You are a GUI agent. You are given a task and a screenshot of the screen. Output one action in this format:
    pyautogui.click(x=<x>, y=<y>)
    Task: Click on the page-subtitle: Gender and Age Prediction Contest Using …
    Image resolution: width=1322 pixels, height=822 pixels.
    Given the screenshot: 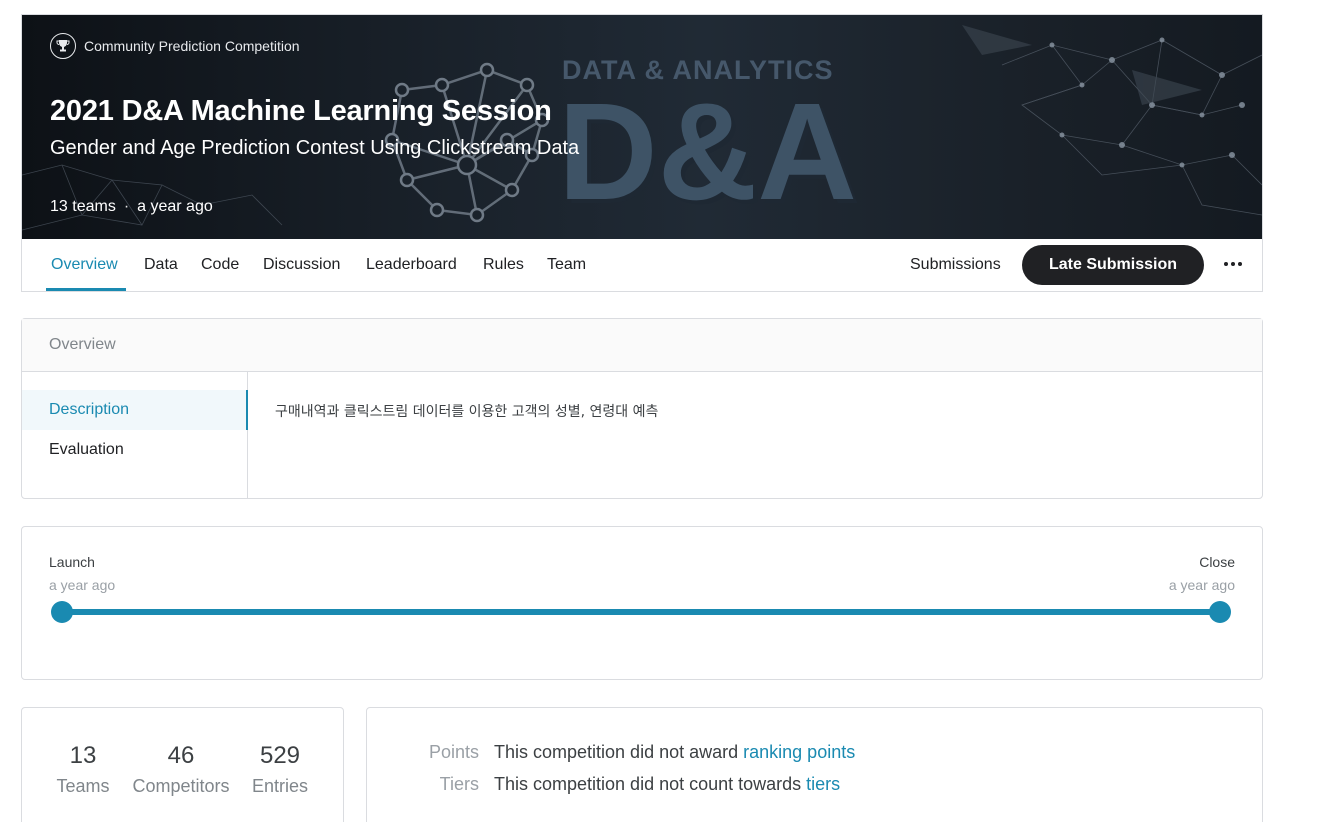 What is the action you would take?
    pyautogui.click(x=315, y=148)
    